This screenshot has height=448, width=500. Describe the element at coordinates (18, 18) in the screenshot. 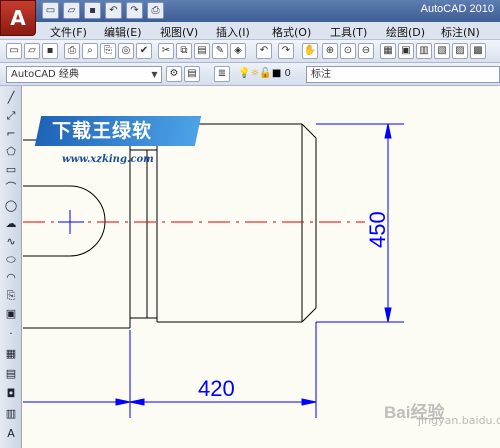

I see `application-menu-button: A` at that location.